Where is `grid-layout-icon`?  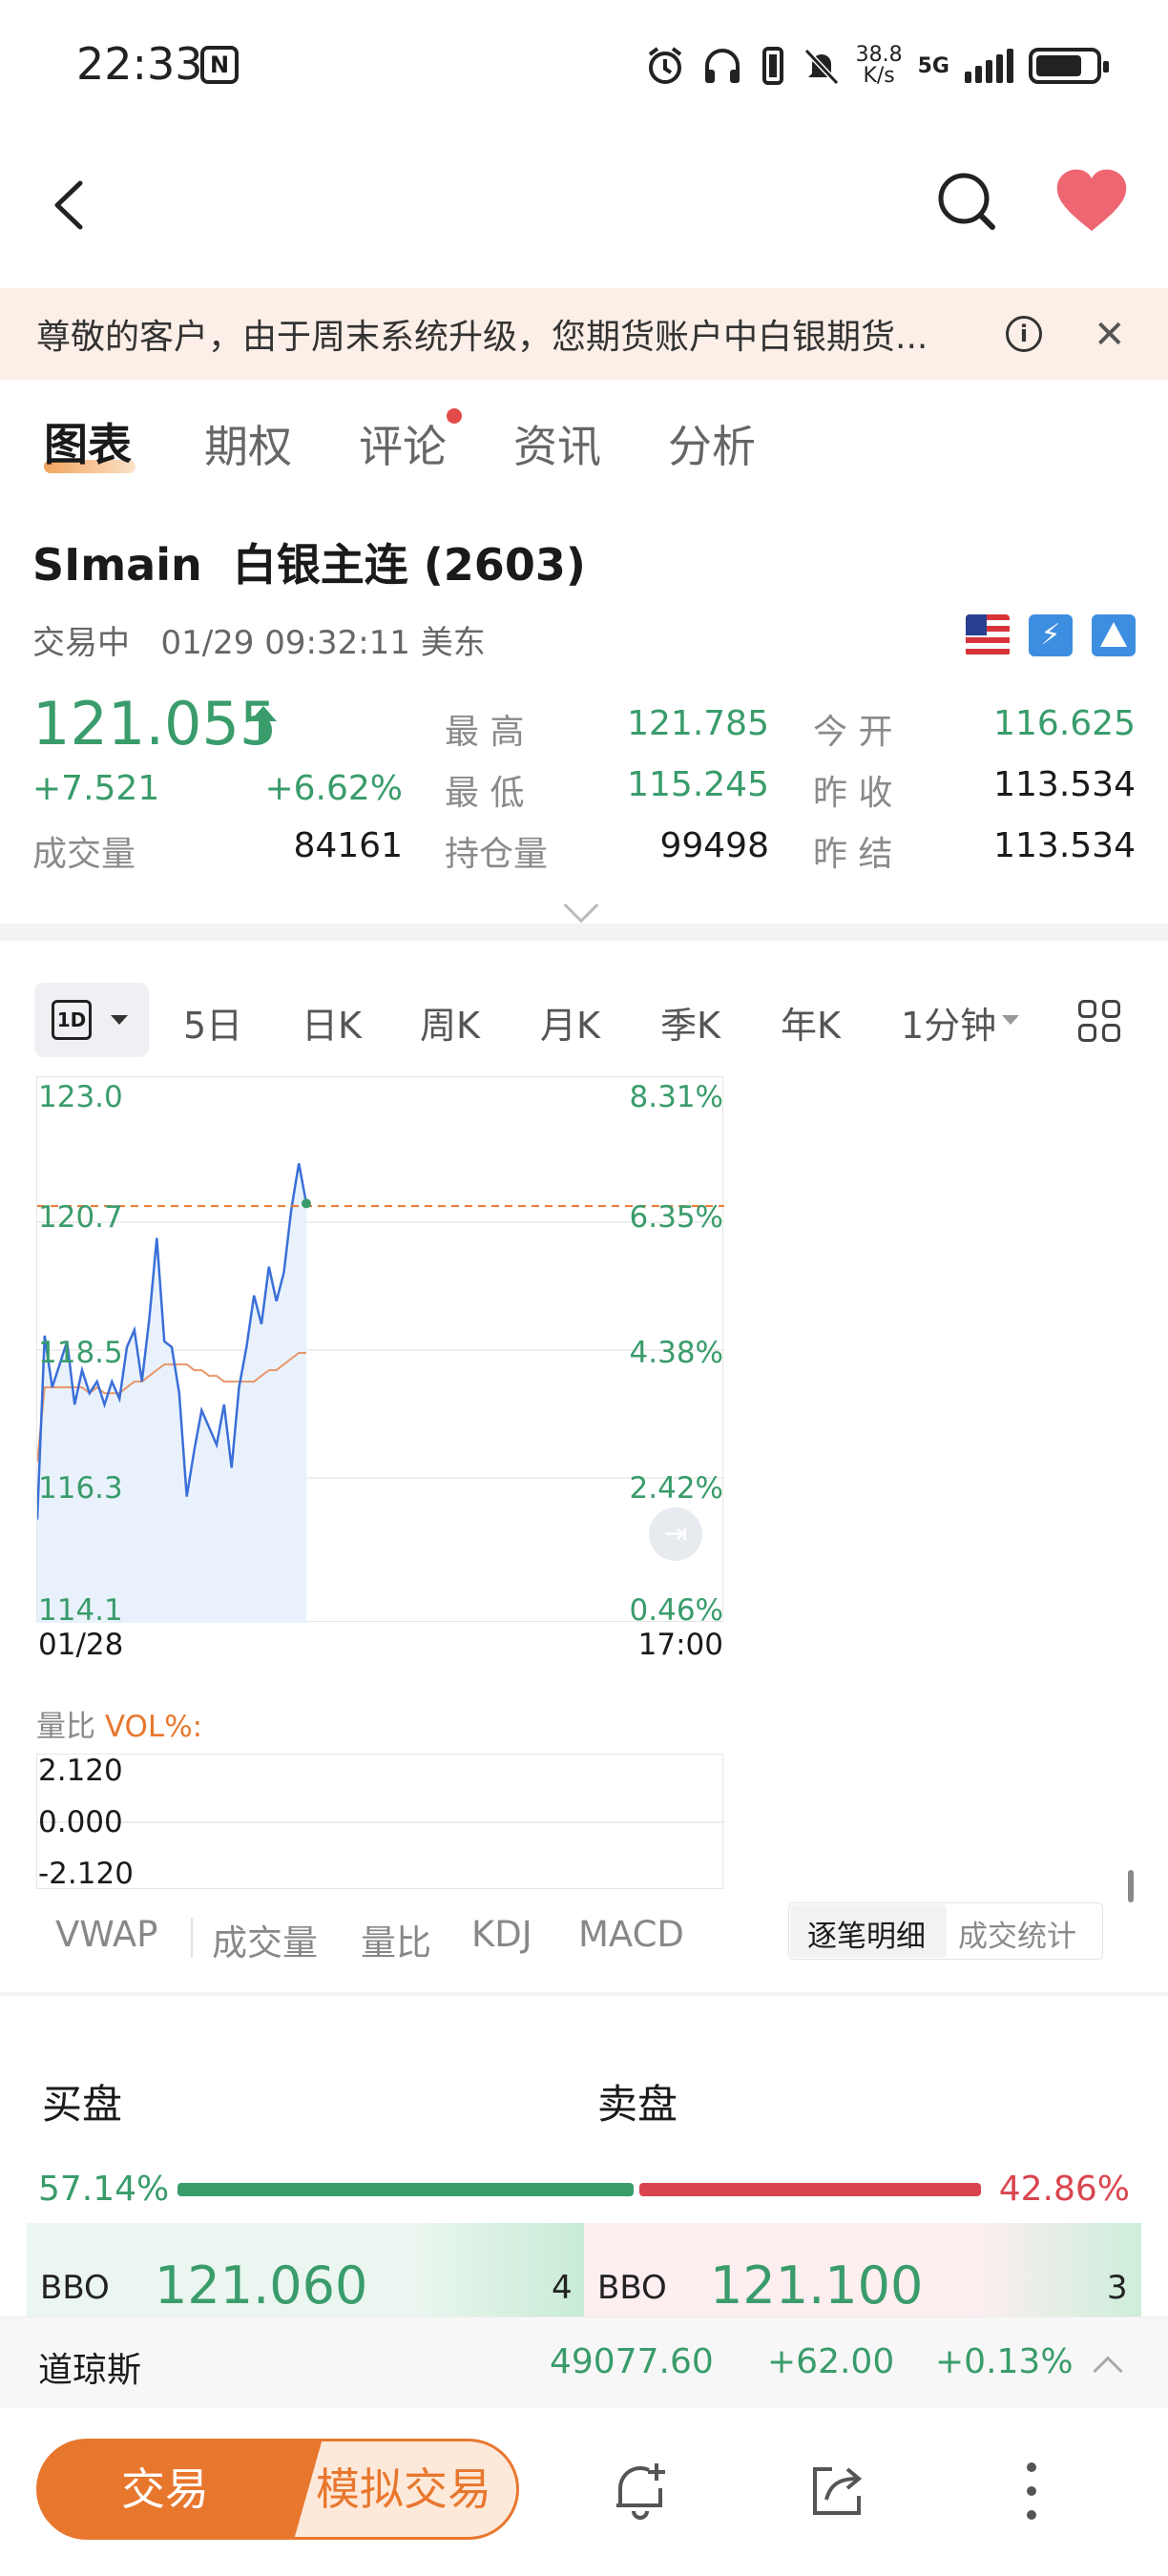 grid-layout-icon is located at coordinates (1099, 1021).